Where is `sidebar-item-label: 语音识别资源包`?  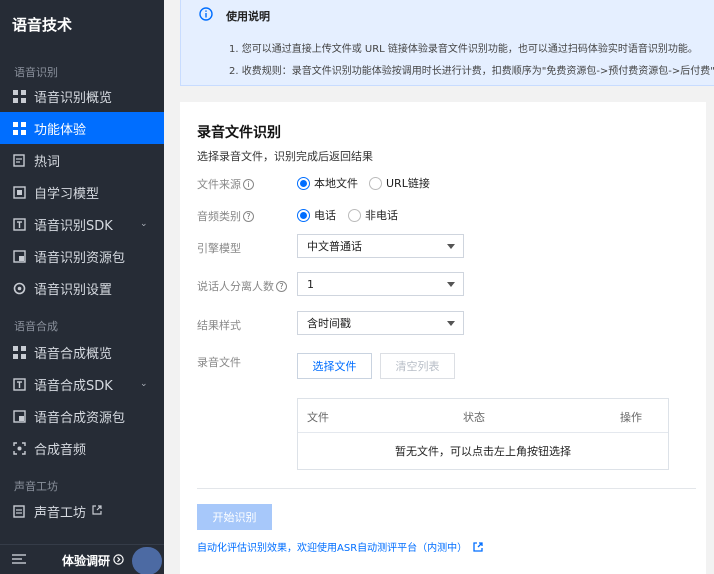
sidebar-item-label: 语音识别资源包 is located at coordinates (80, 258).